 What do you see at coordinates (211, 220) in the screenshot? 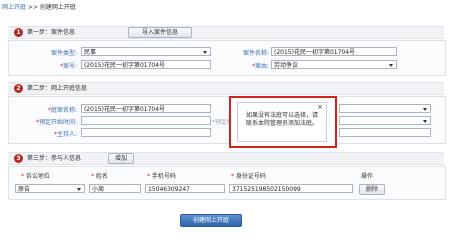
I see `create-session-button: 创建网上开庭` at bounding box center [211, 220].